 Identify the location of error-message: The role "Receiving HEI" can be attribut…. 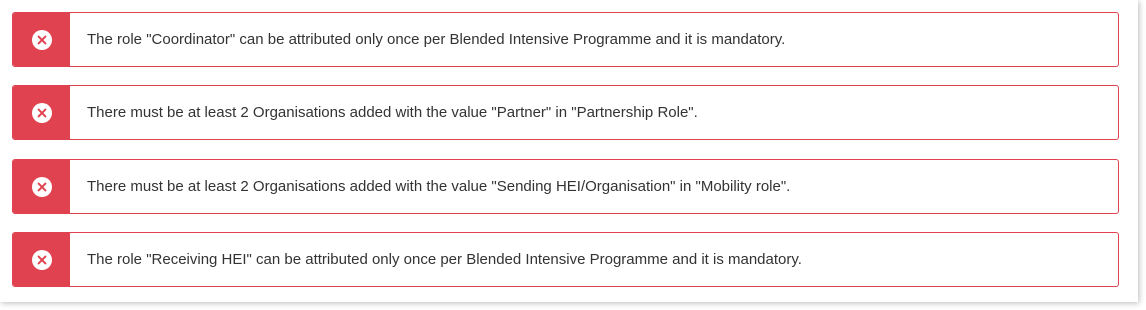
(444, 259).